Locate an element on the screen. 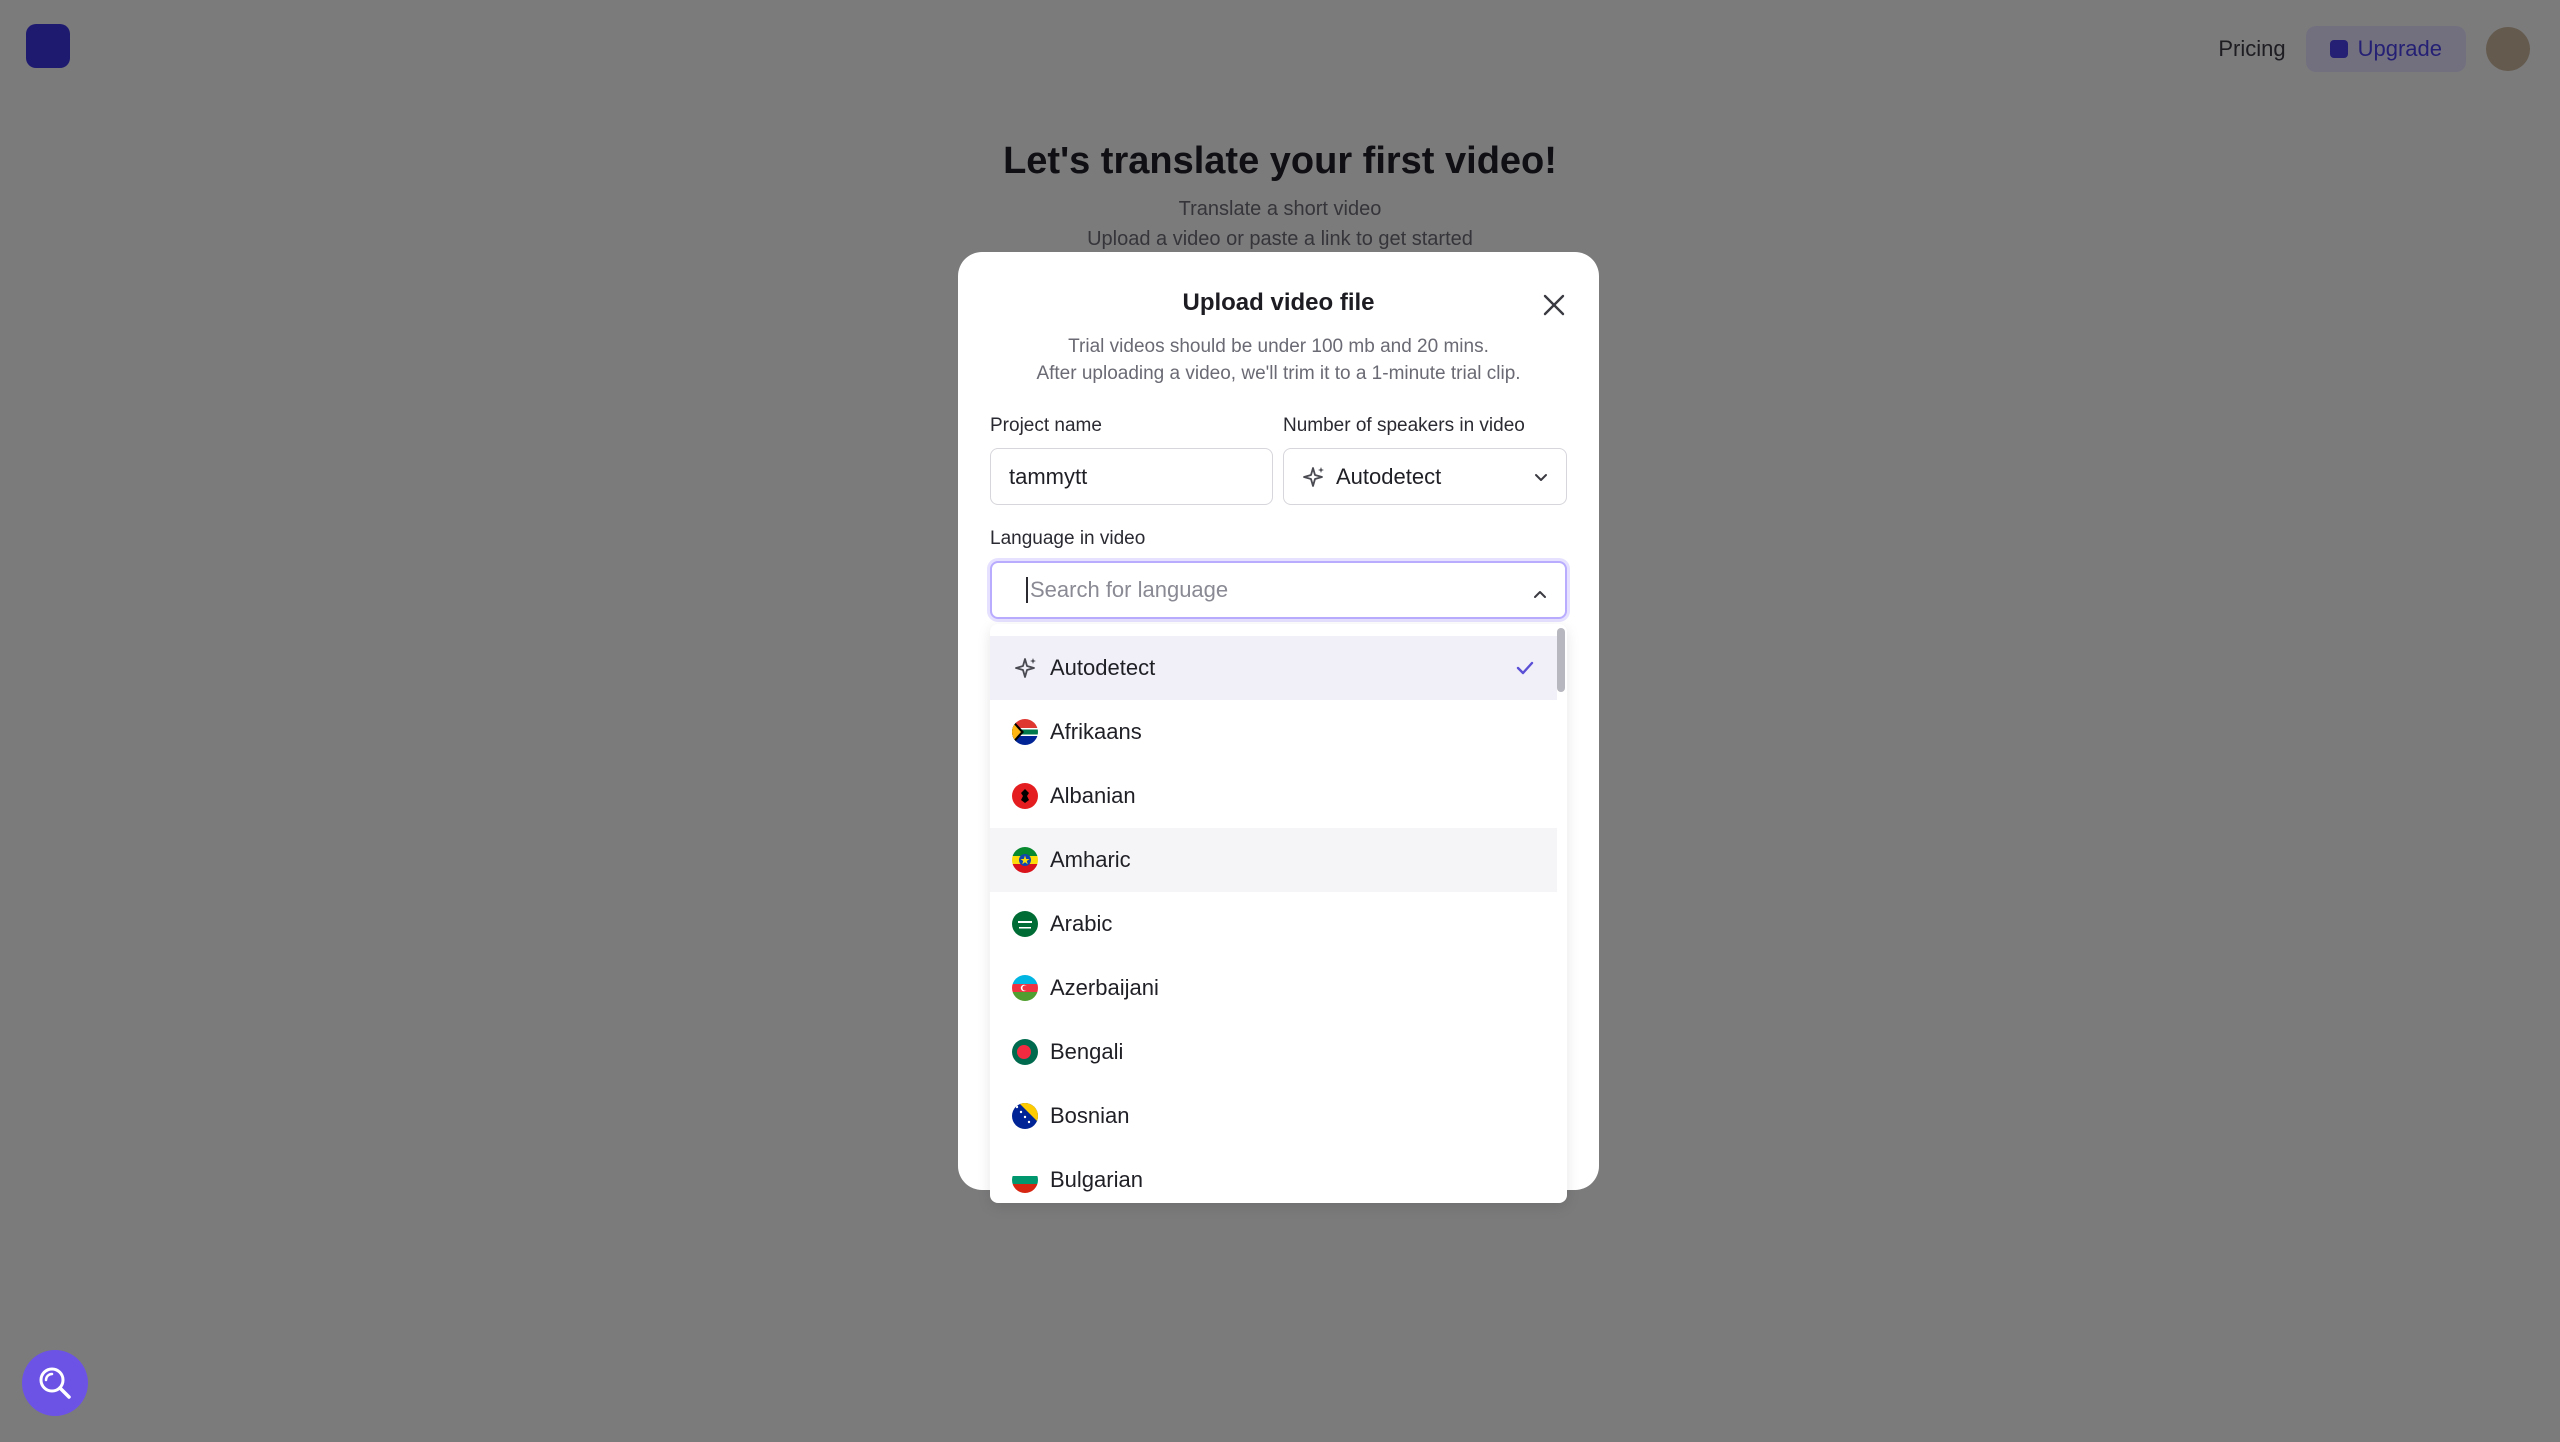 The image size is (2560, 1442). language-option-label: Autodetect is located at coordinates (1103, 667).